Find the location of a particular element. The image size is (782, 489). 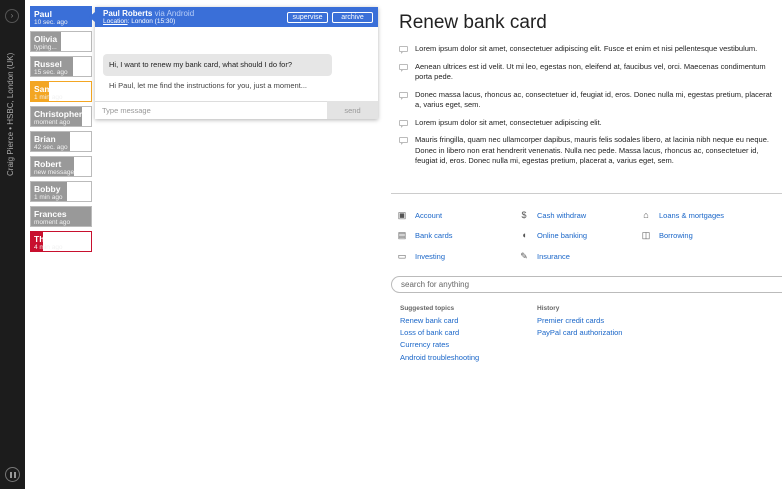

chat-status: 42 sec. ago is located at coordinates (51, 147).